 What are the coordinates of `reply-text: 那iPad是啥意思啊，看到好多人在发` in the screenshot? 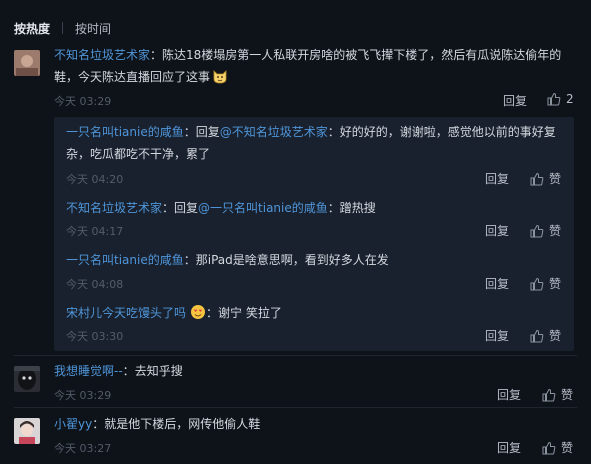 It's located at (292, 260).